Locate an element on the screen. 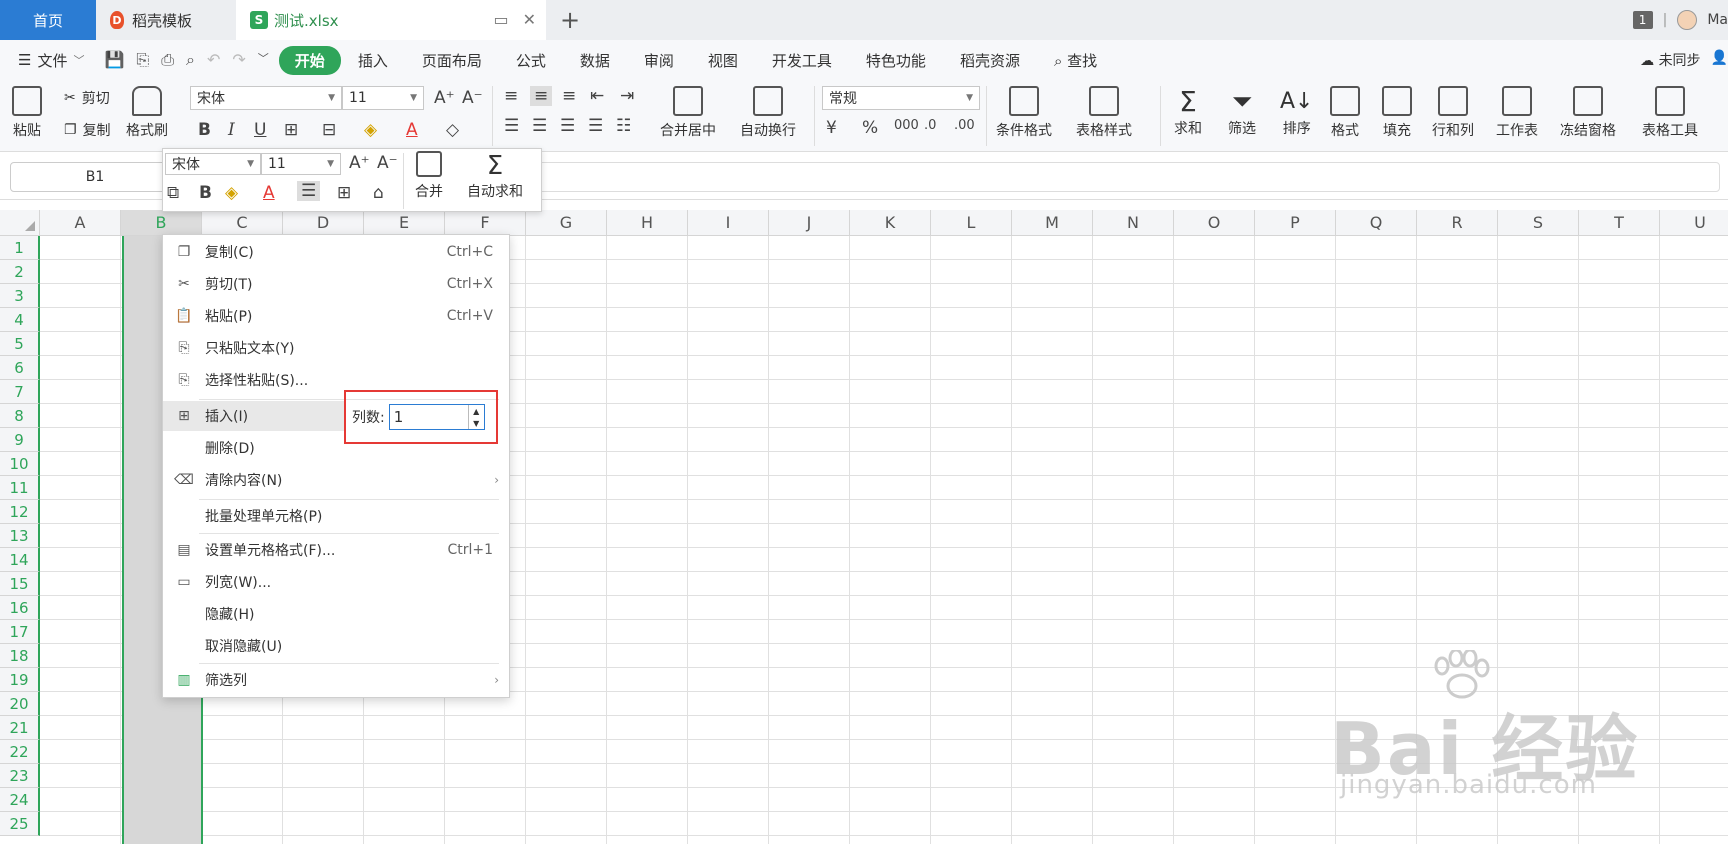  row-header-6: 6 is located at coordinates (20, 368).